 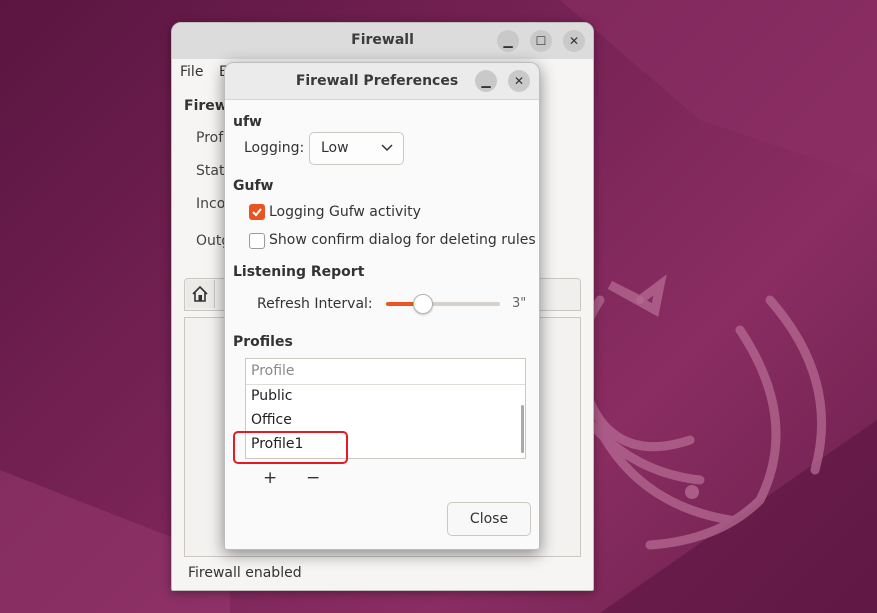 What do you see at coordinates (382, 41) in the screenshot?
I see `main-titlebar: Firewall ▁ ☐ ✕` at bounding box center [382, 41].